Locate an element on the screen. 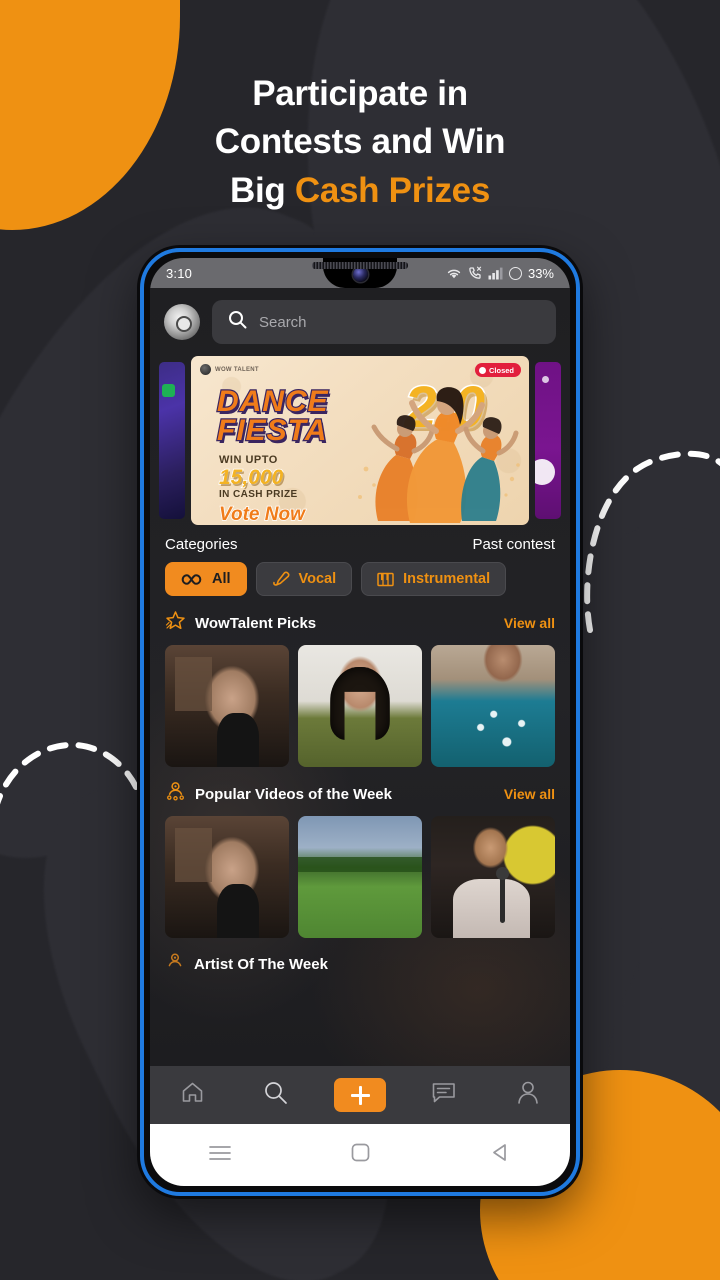 The image size is (720, 1280). thumbnail-row-picks is located at coordinates (360, 701).